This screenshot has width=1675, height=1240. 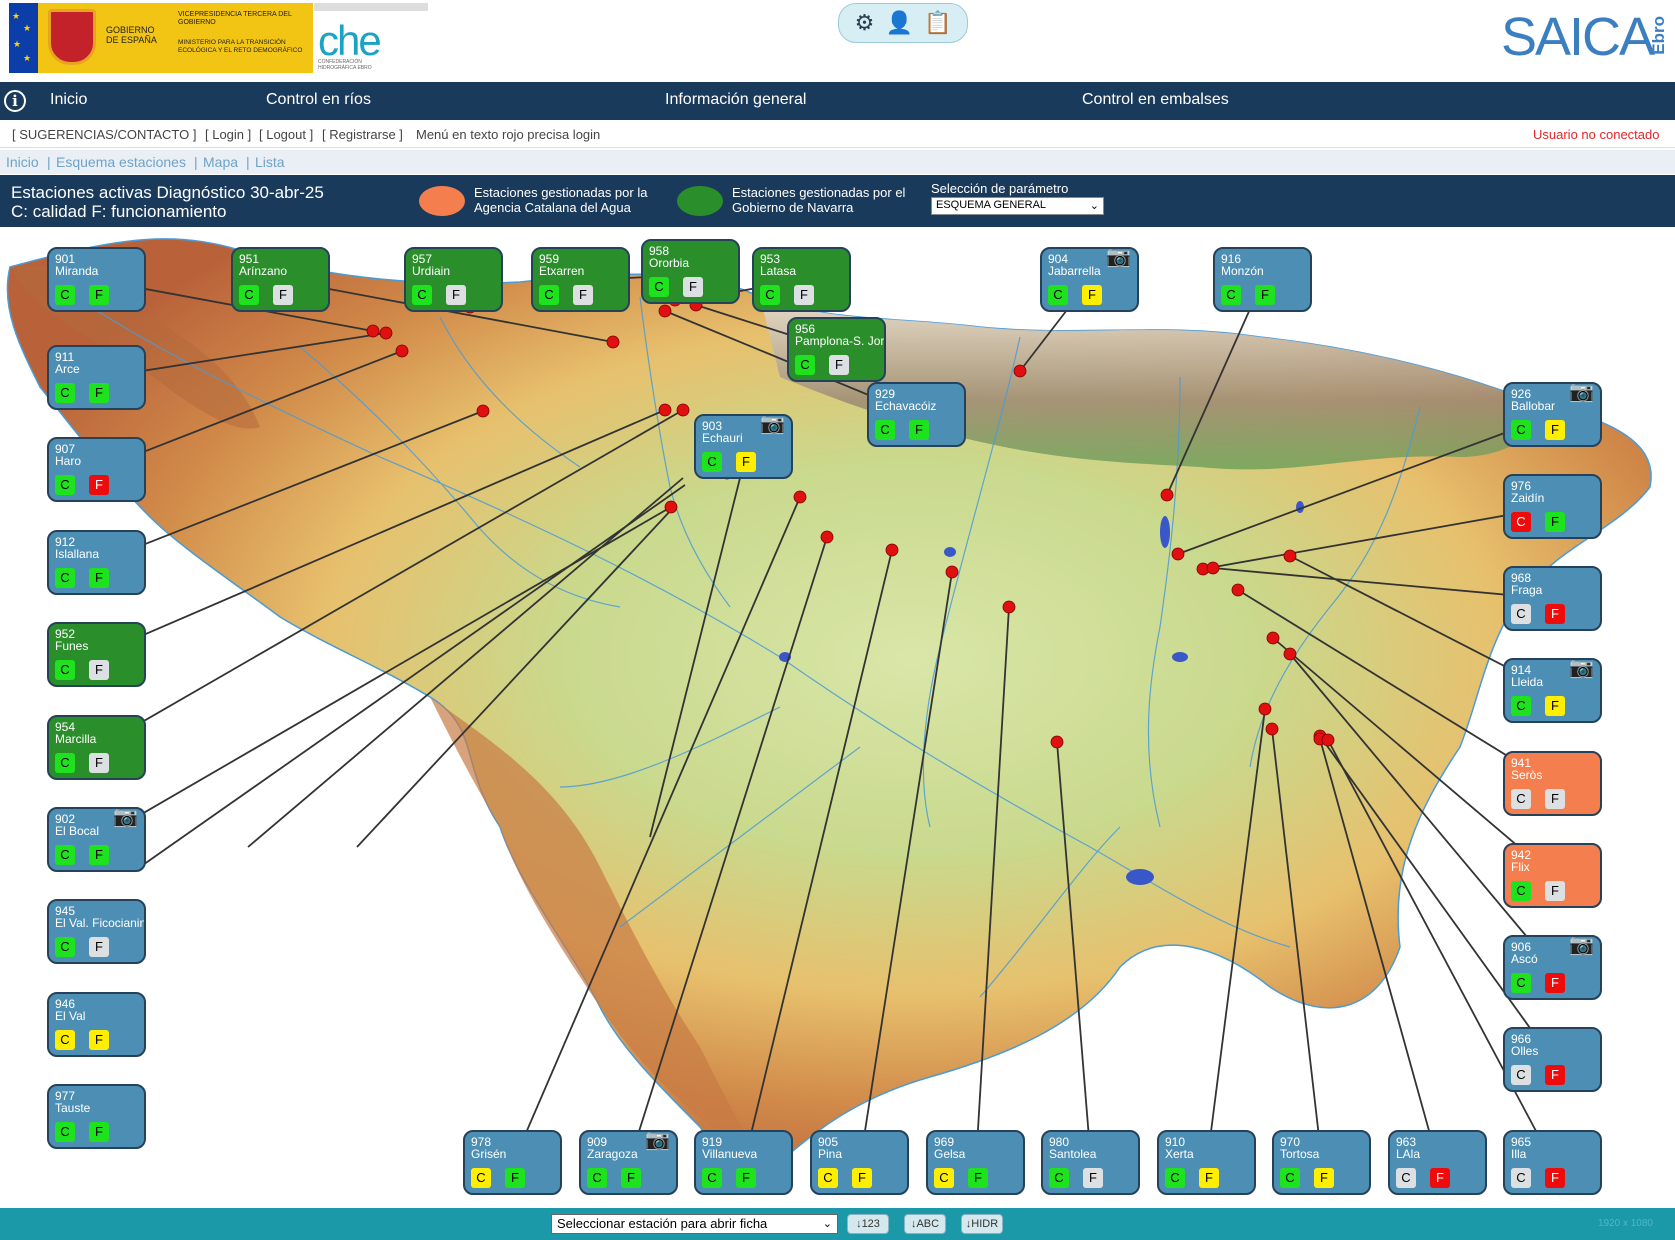 What do you see at coordinates (121, 162) in the screenshot?
I see `crumb-esquema: Esquema estaciones` at bounding box center [121, 162].